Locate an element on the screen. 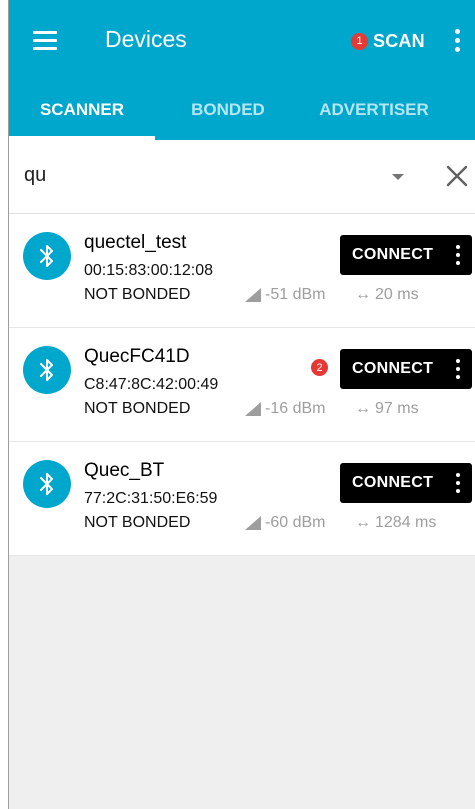 The width and height of the screenshot is (475, 809). rssi-value: -60 dBm is located at coordinates (285, 523).